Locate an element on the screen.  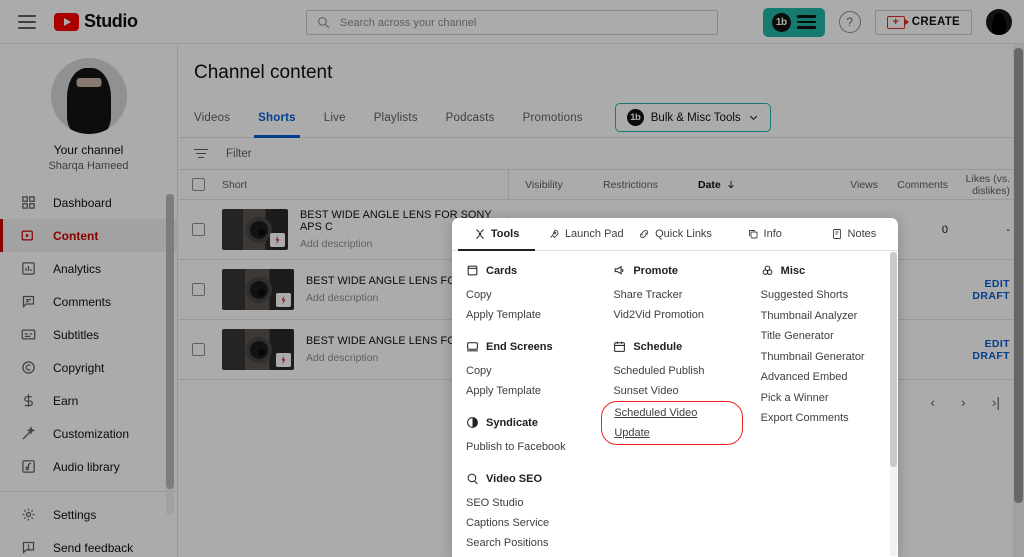
popup-tab-quick-links: Quick Links is located at coordinates (674, 234).